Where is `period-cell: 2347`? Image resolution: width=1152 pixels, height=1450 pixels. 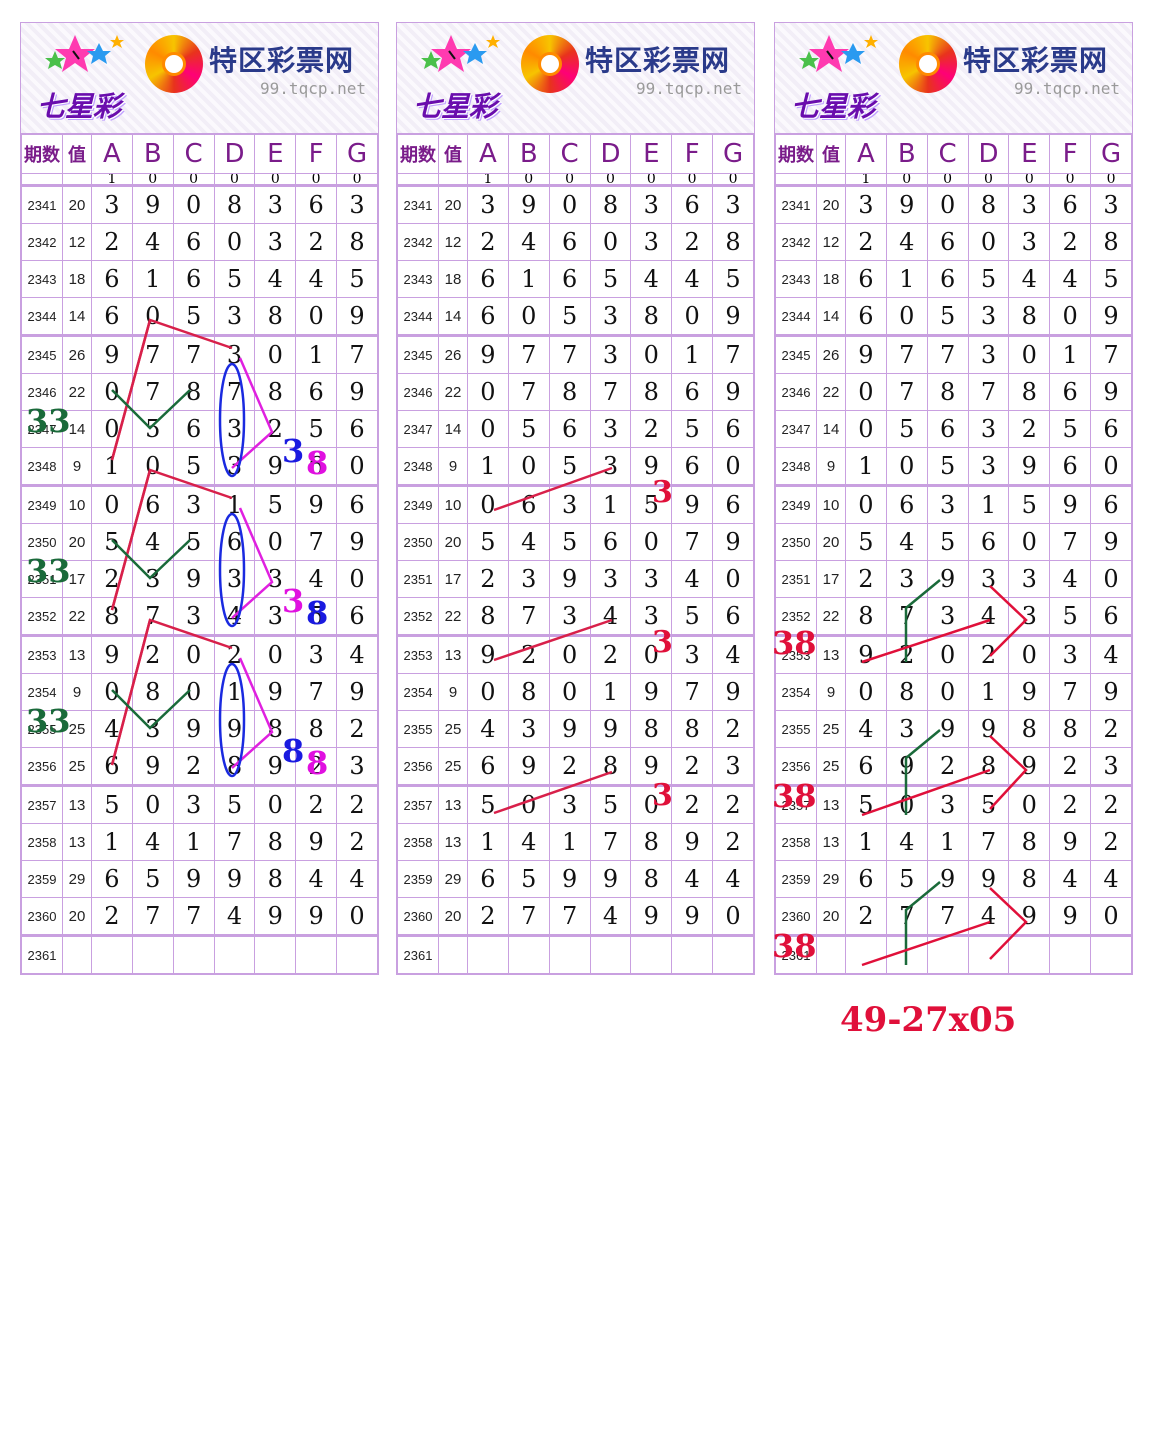
period-cell: 2347 is located at coordinates (418, 429).